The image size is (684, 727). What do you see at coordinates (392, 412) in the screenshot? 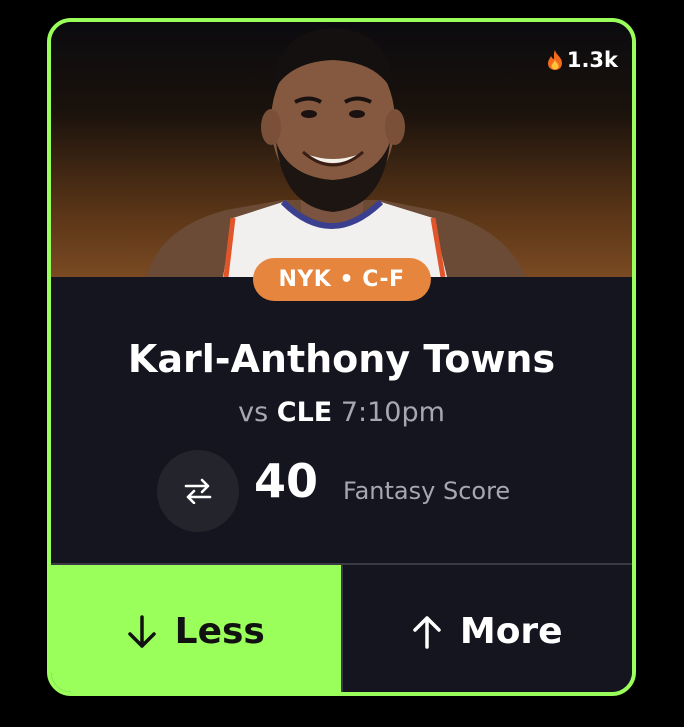
I see `game-time: 7:10pm` at bounding box center [392, 412].